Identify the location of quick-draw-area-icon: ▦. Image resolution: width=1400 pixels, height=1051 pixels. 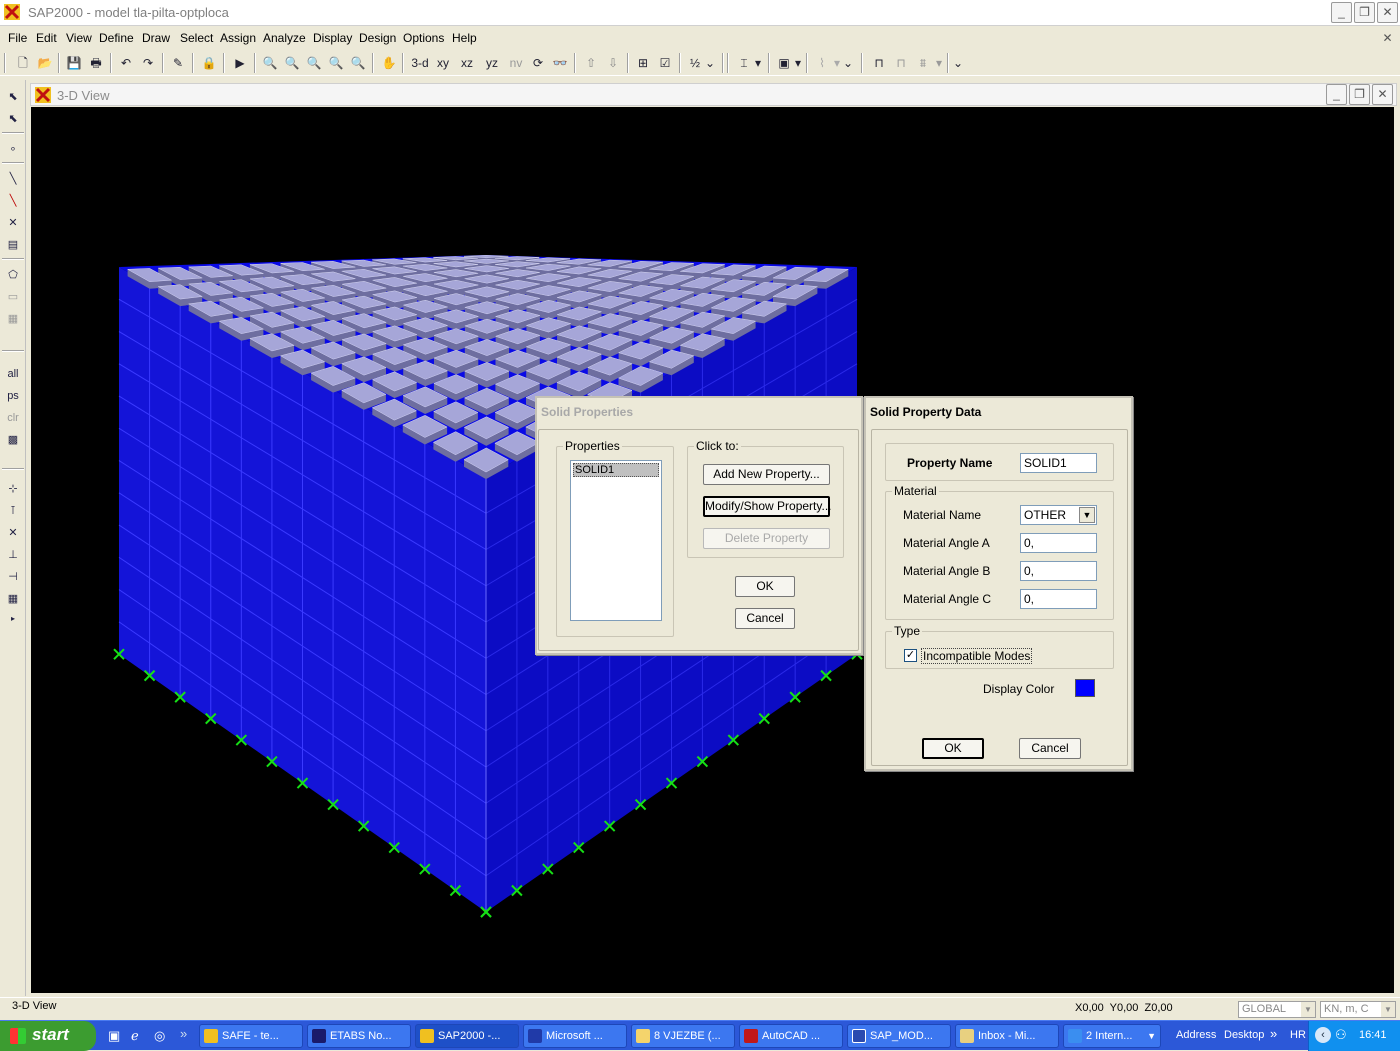
(13, 319).